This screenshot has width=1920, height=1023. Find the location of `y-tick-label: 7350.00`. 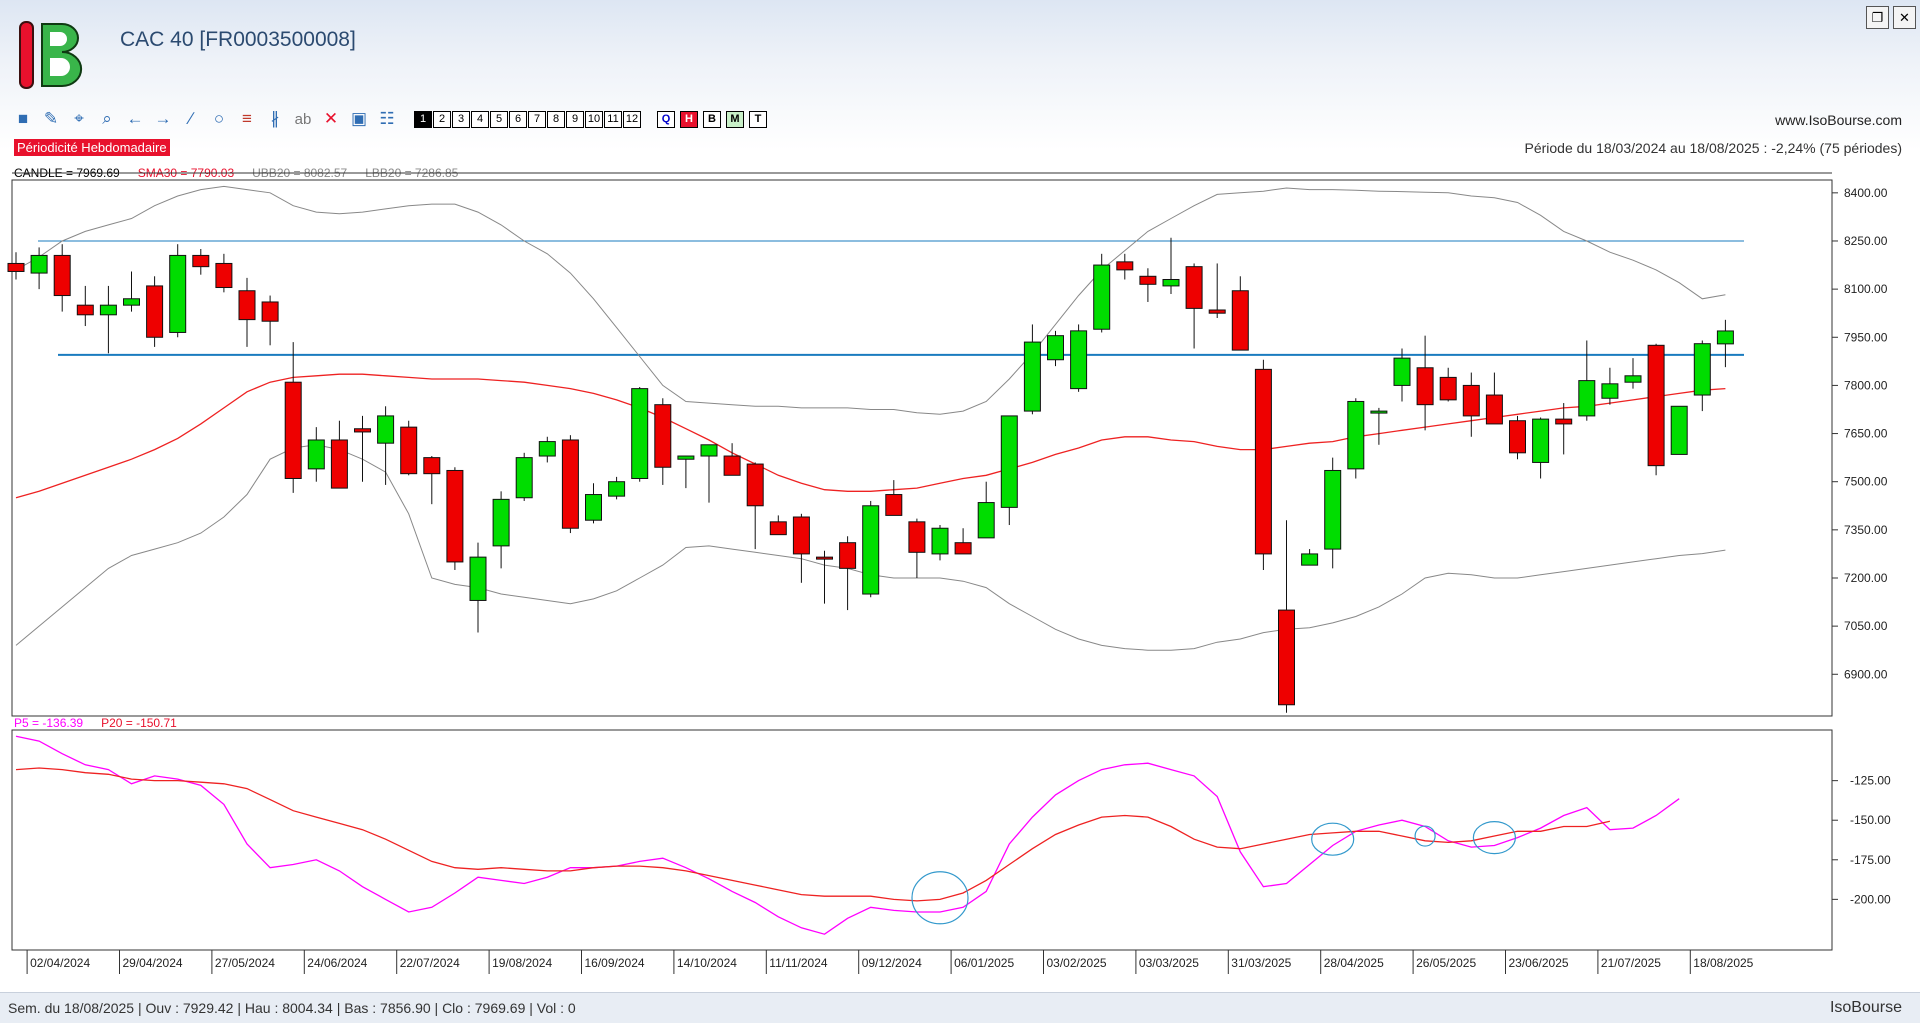

y-tick-label: 7350.00 is located at coordinates (1866, 530).